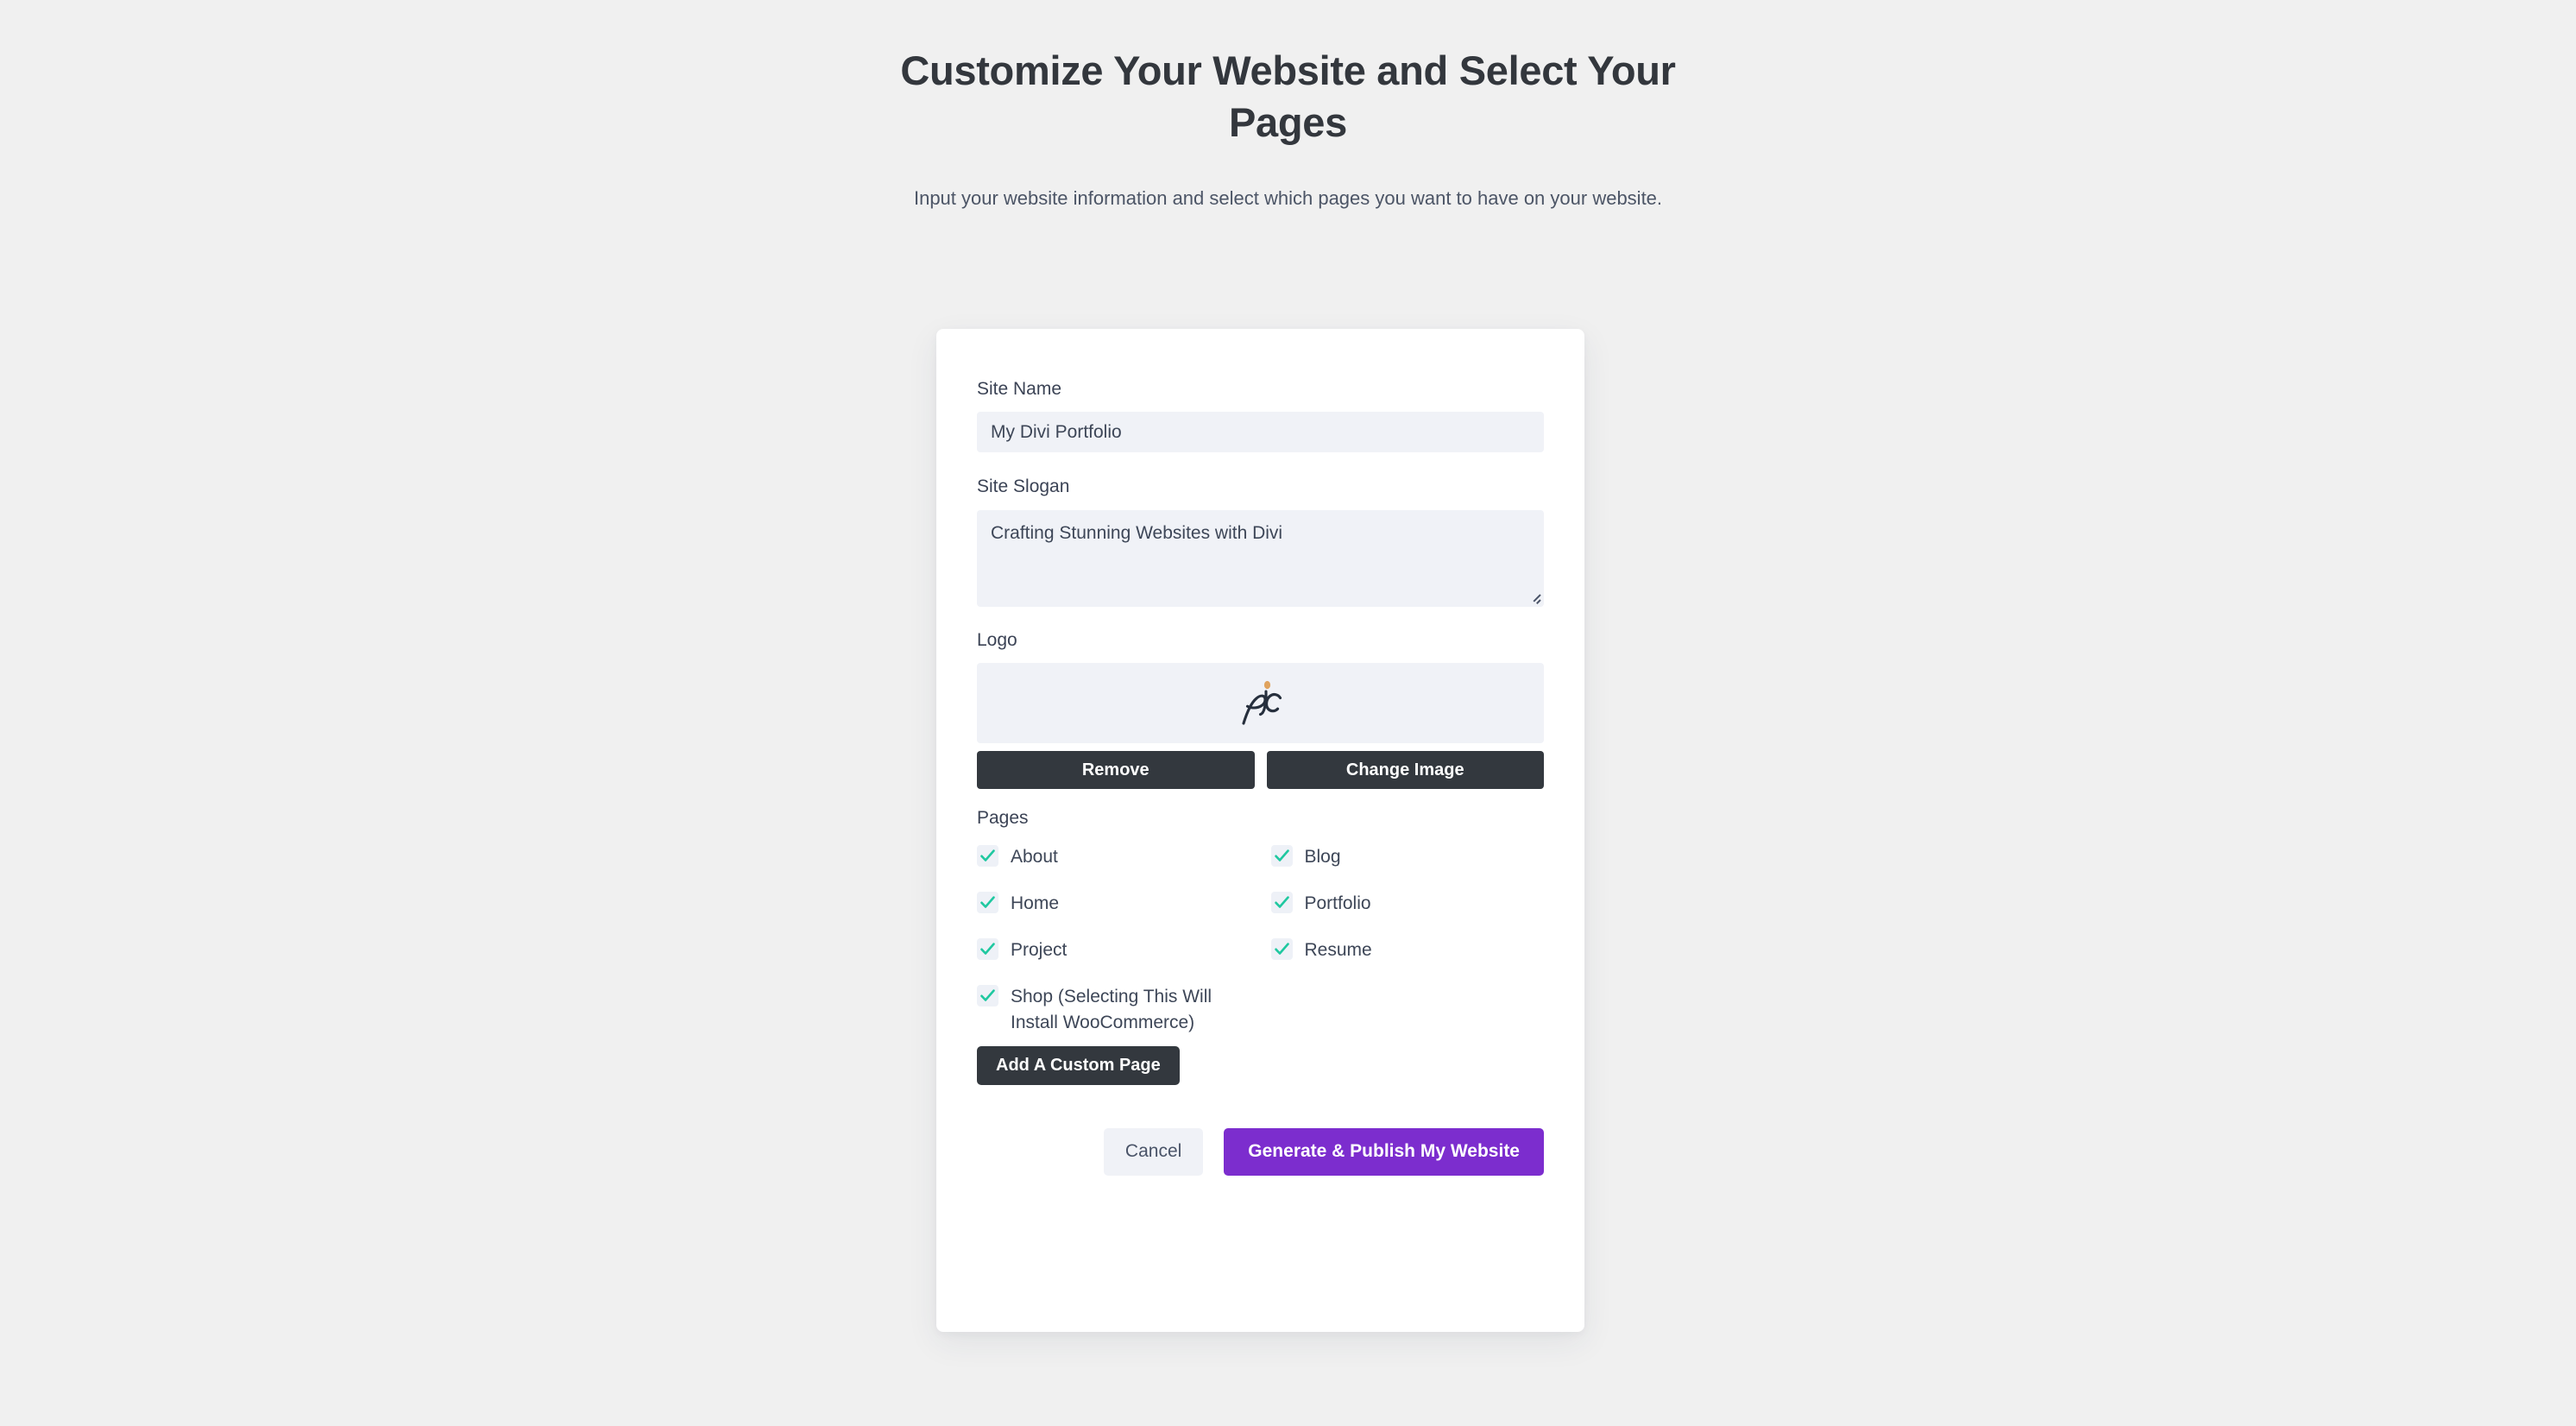 Image resolution: width=2576 pixels, height=1426 pixels. Describe the element at coordinates (1035, 903) in the screenshot. I see `page-option-label: Home` at that location.